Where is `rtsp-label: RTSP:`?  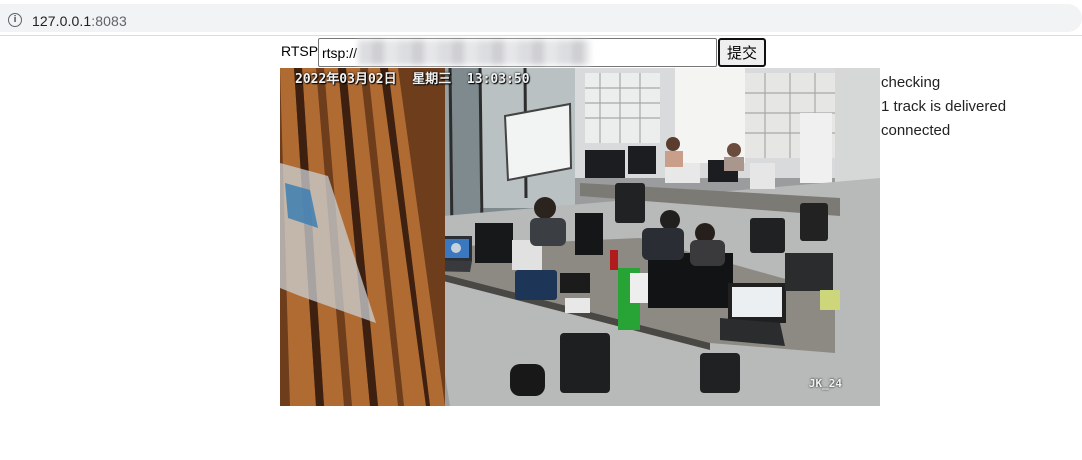 rtsp-label: RTSP: is located at coordinates (301, 51).